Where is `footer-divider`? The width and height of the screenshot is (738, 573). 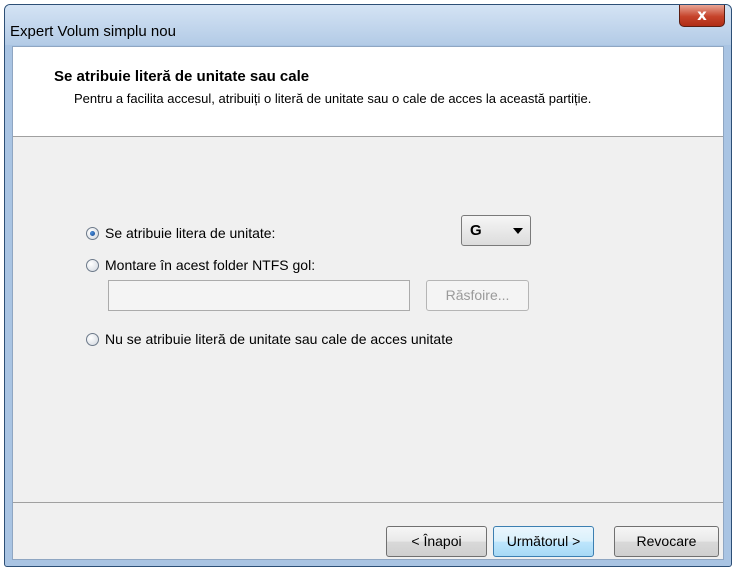 footer-divider is located at coordinates (368, 502).